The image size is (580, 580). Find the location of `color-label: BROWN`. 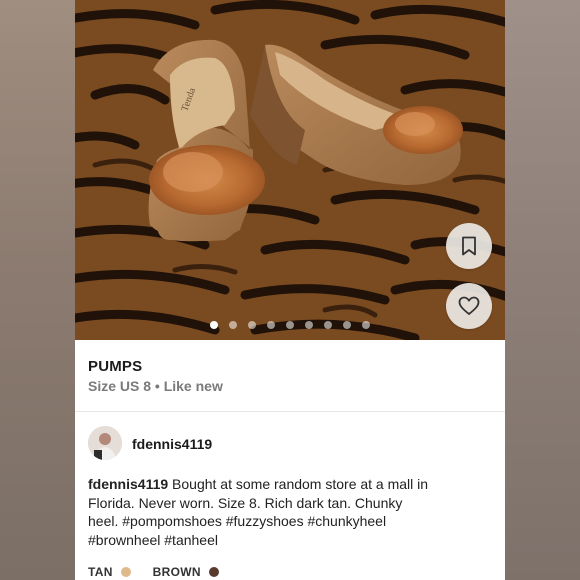

color-label: BROWN is located at coordinates (176, 572).